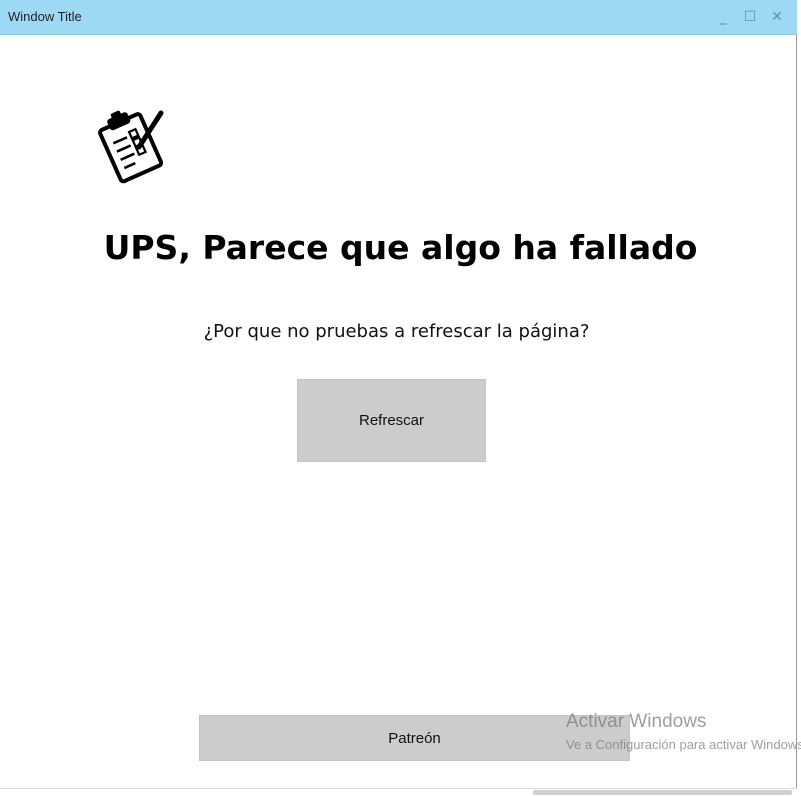 The height and width of the screenshot is (796, 801). Describe the element at coordinates (398, 17) in the screenshot. I see `title-bar: Window Title _ ☐ ✕` at that location.